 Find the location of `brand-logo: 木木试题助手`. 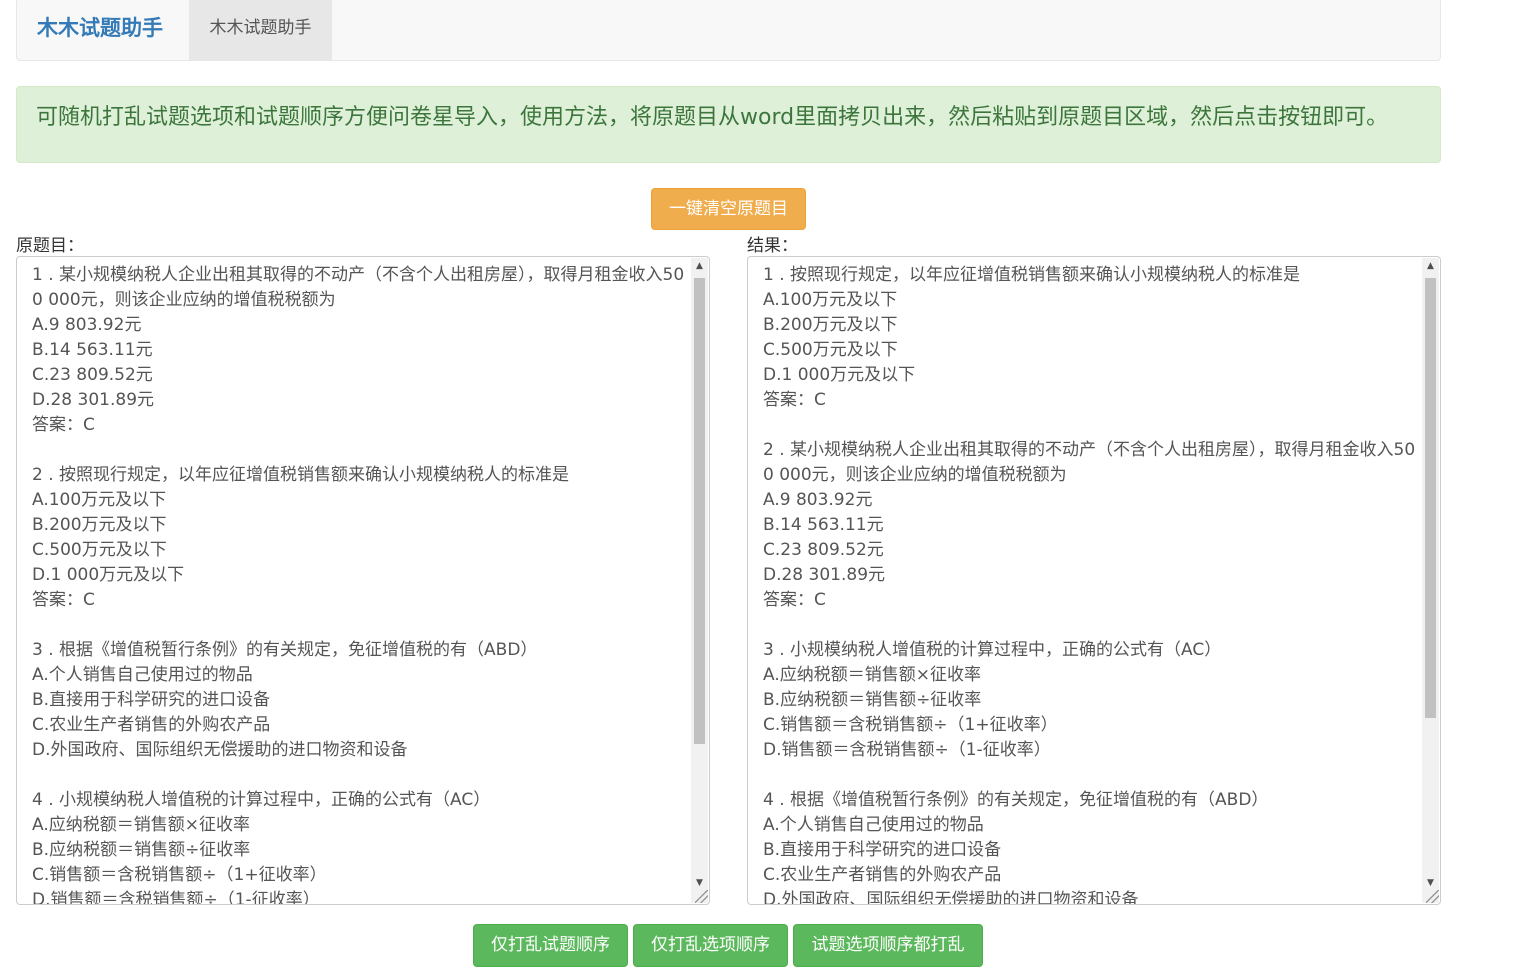

brand-logo: 木木试题助手 is located at coordinates (100, 30).